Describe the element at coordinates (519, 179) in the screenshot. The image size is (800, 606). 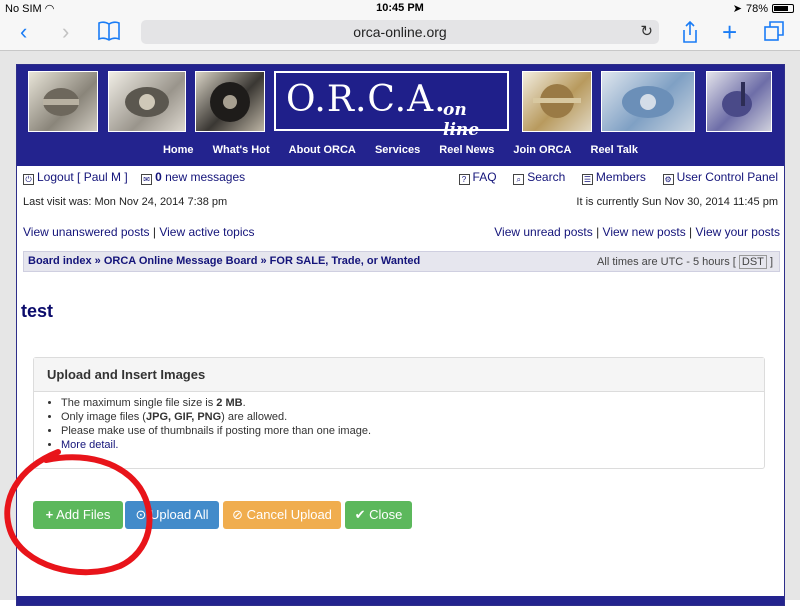
I see `search-icon: ⌕` at that location.